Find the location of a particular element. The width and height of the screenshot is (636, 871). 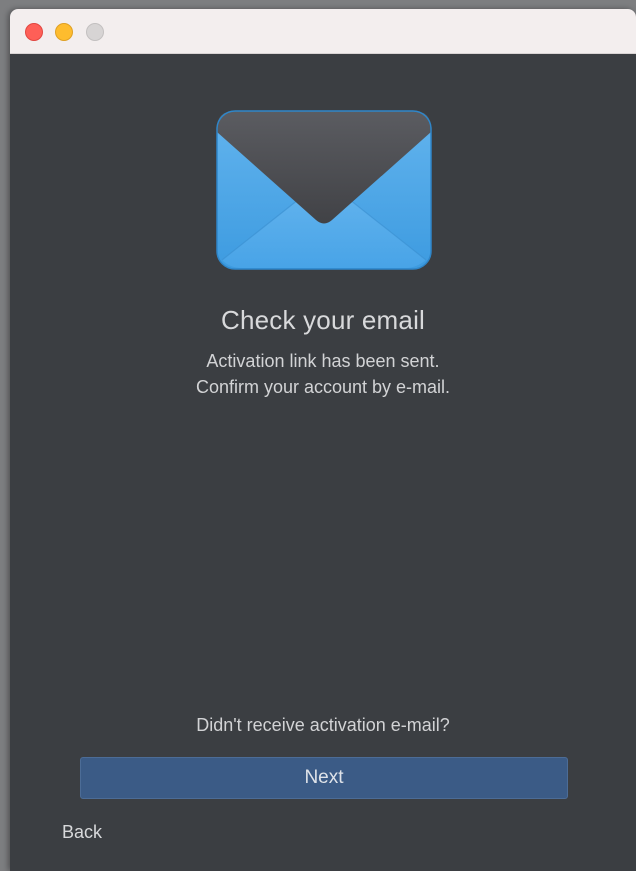

title-bar is located at coordinates (323, 31).